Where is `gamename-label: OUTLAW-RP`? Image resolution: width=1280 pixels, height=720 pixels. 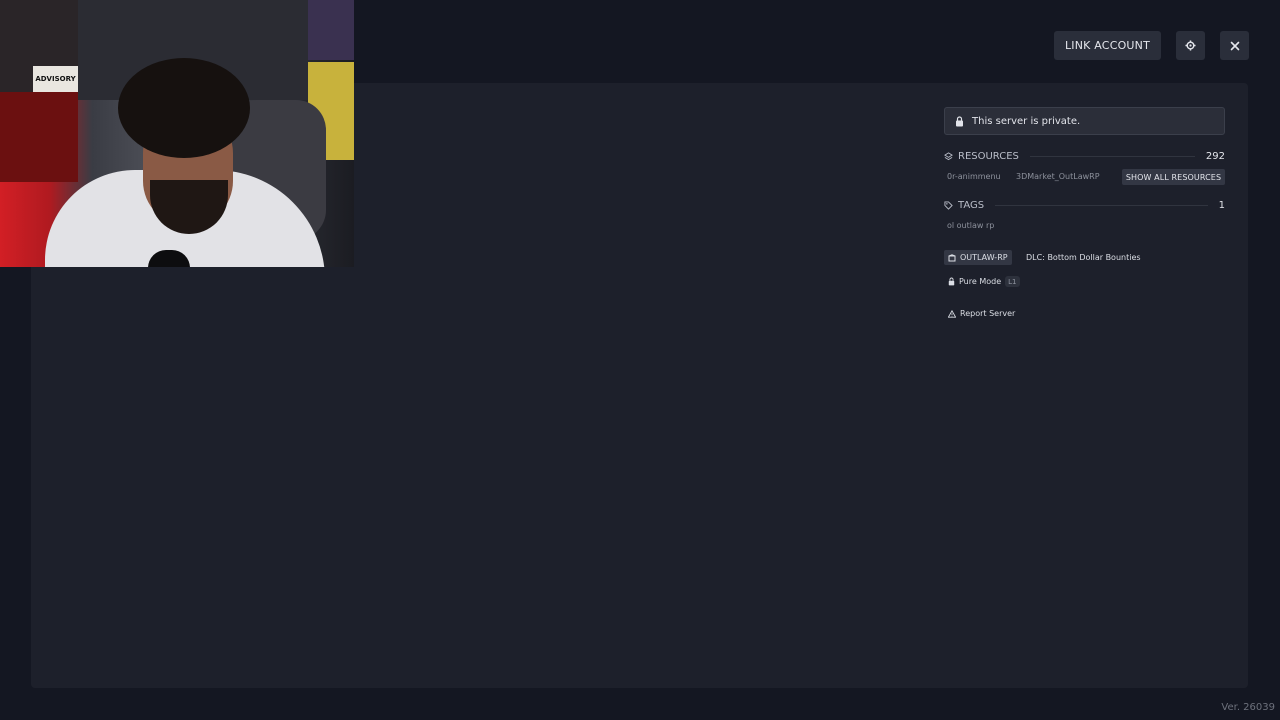 gamename-label: OUTLAW-RP is located at coordinates (984, 257).